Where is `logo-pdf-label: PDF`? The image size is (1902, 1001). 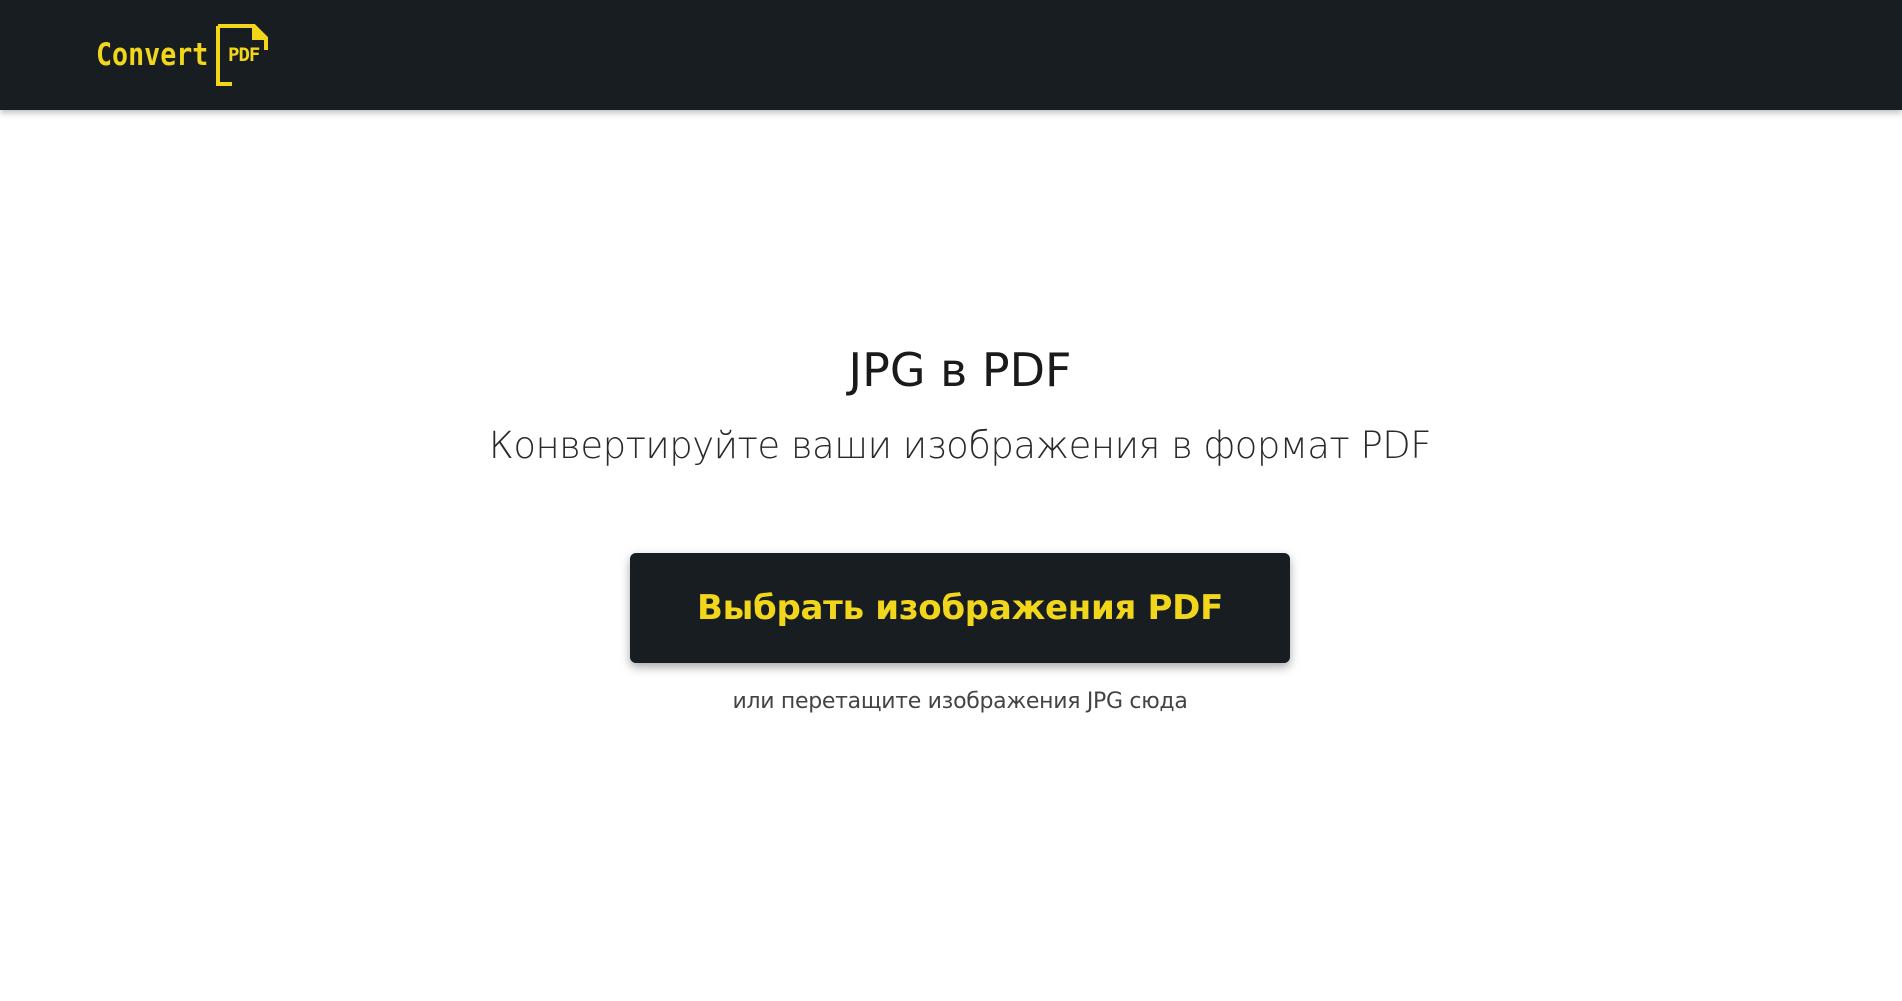 logo-pdf-label: PDF is located at coordinates (244, 55).